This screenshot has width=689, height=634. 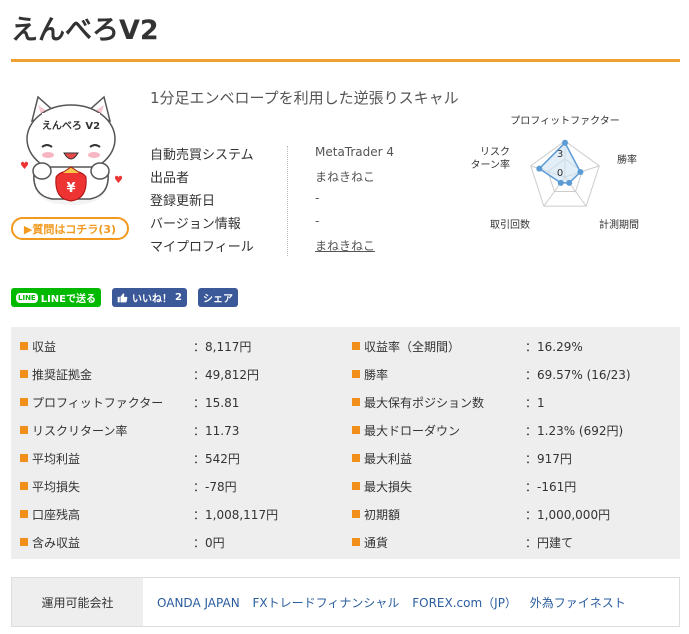 What do you see at coordinates (578, 375) in the screenshot?
I see `stat-value: ：69.57% (16/23)` at bounding box center [578, 375].